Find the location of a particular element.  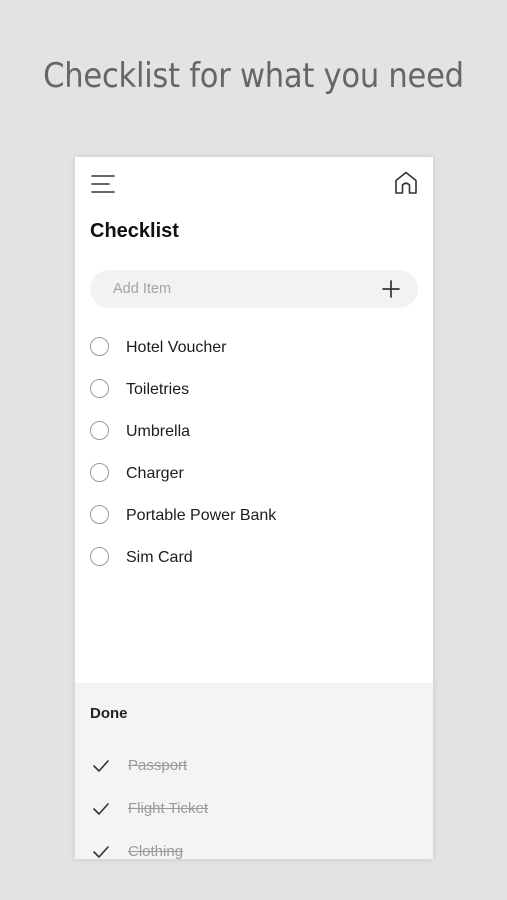

done-item-label: Flight Ticket is located at coordinates (168, 808).